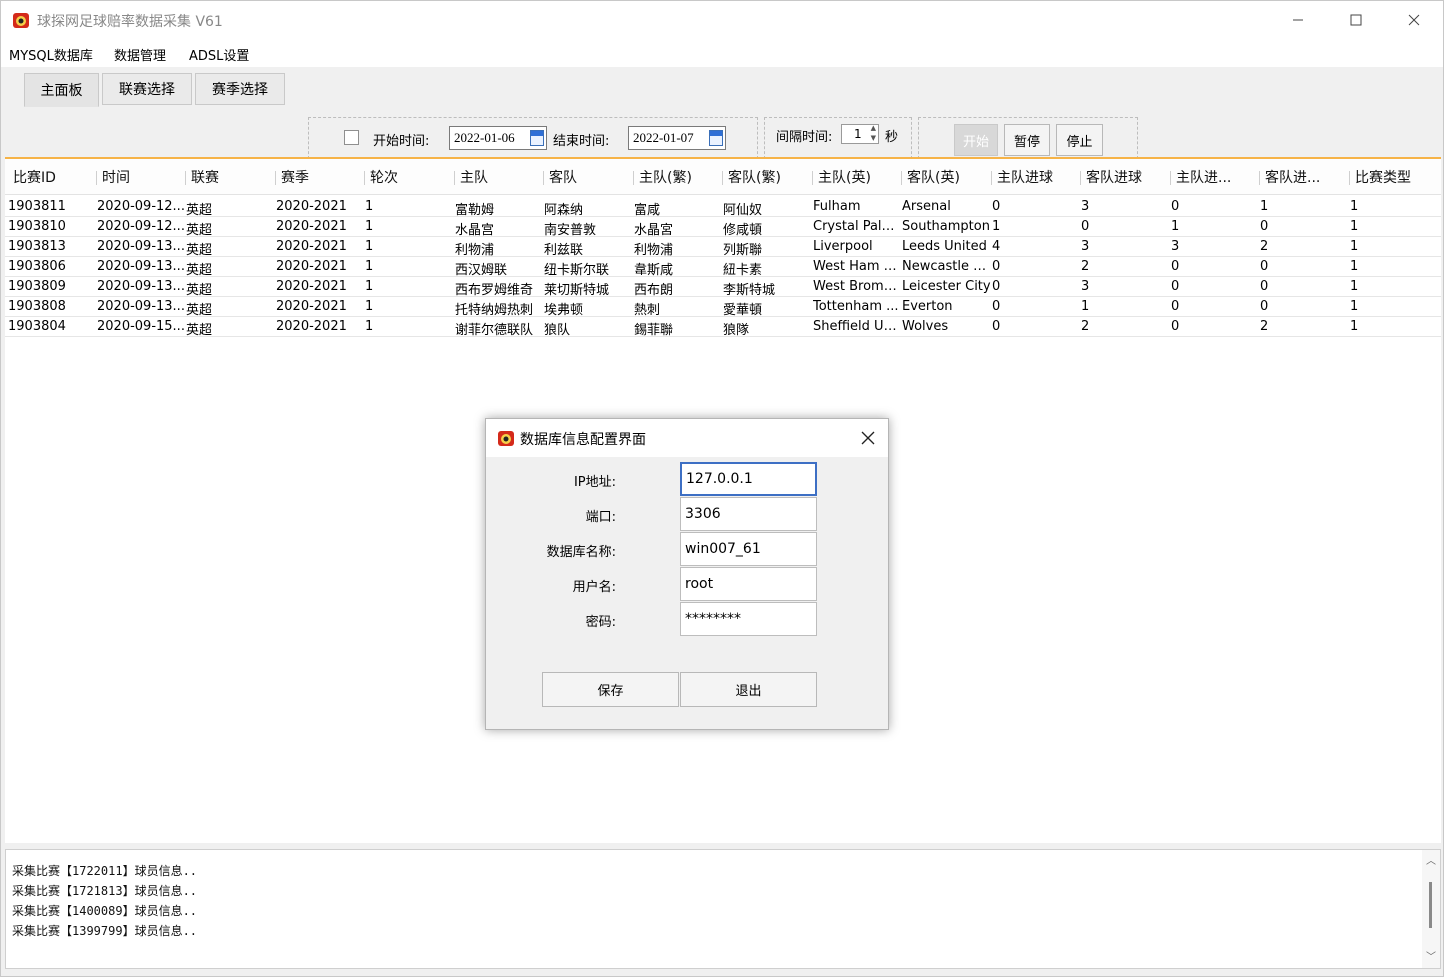  I want to click on end-date-picker: 2022-01-07, so click(677, 138).